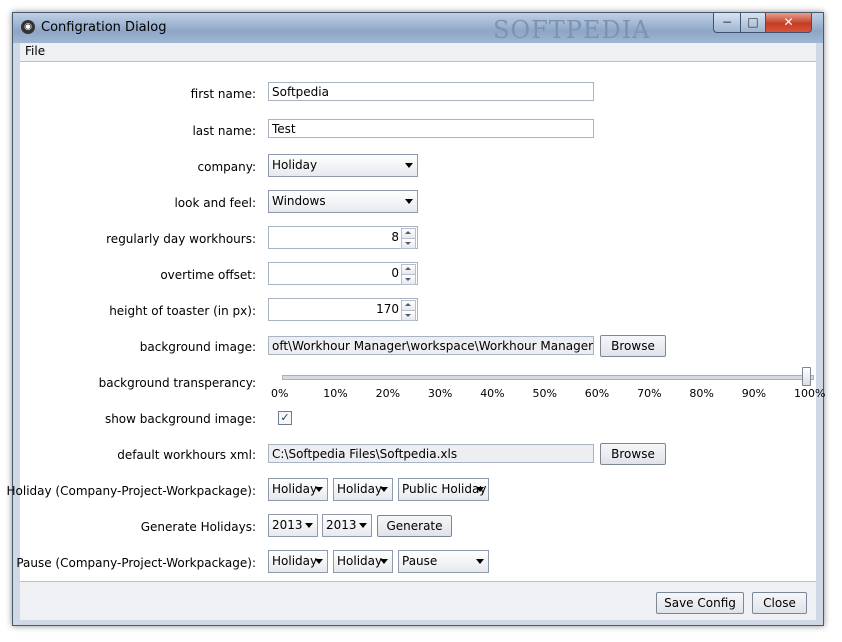 The height and width of the screenshot is (642, 842). I want to click on holiday-workpackage-select: Public Holiday, so click(443, 489).